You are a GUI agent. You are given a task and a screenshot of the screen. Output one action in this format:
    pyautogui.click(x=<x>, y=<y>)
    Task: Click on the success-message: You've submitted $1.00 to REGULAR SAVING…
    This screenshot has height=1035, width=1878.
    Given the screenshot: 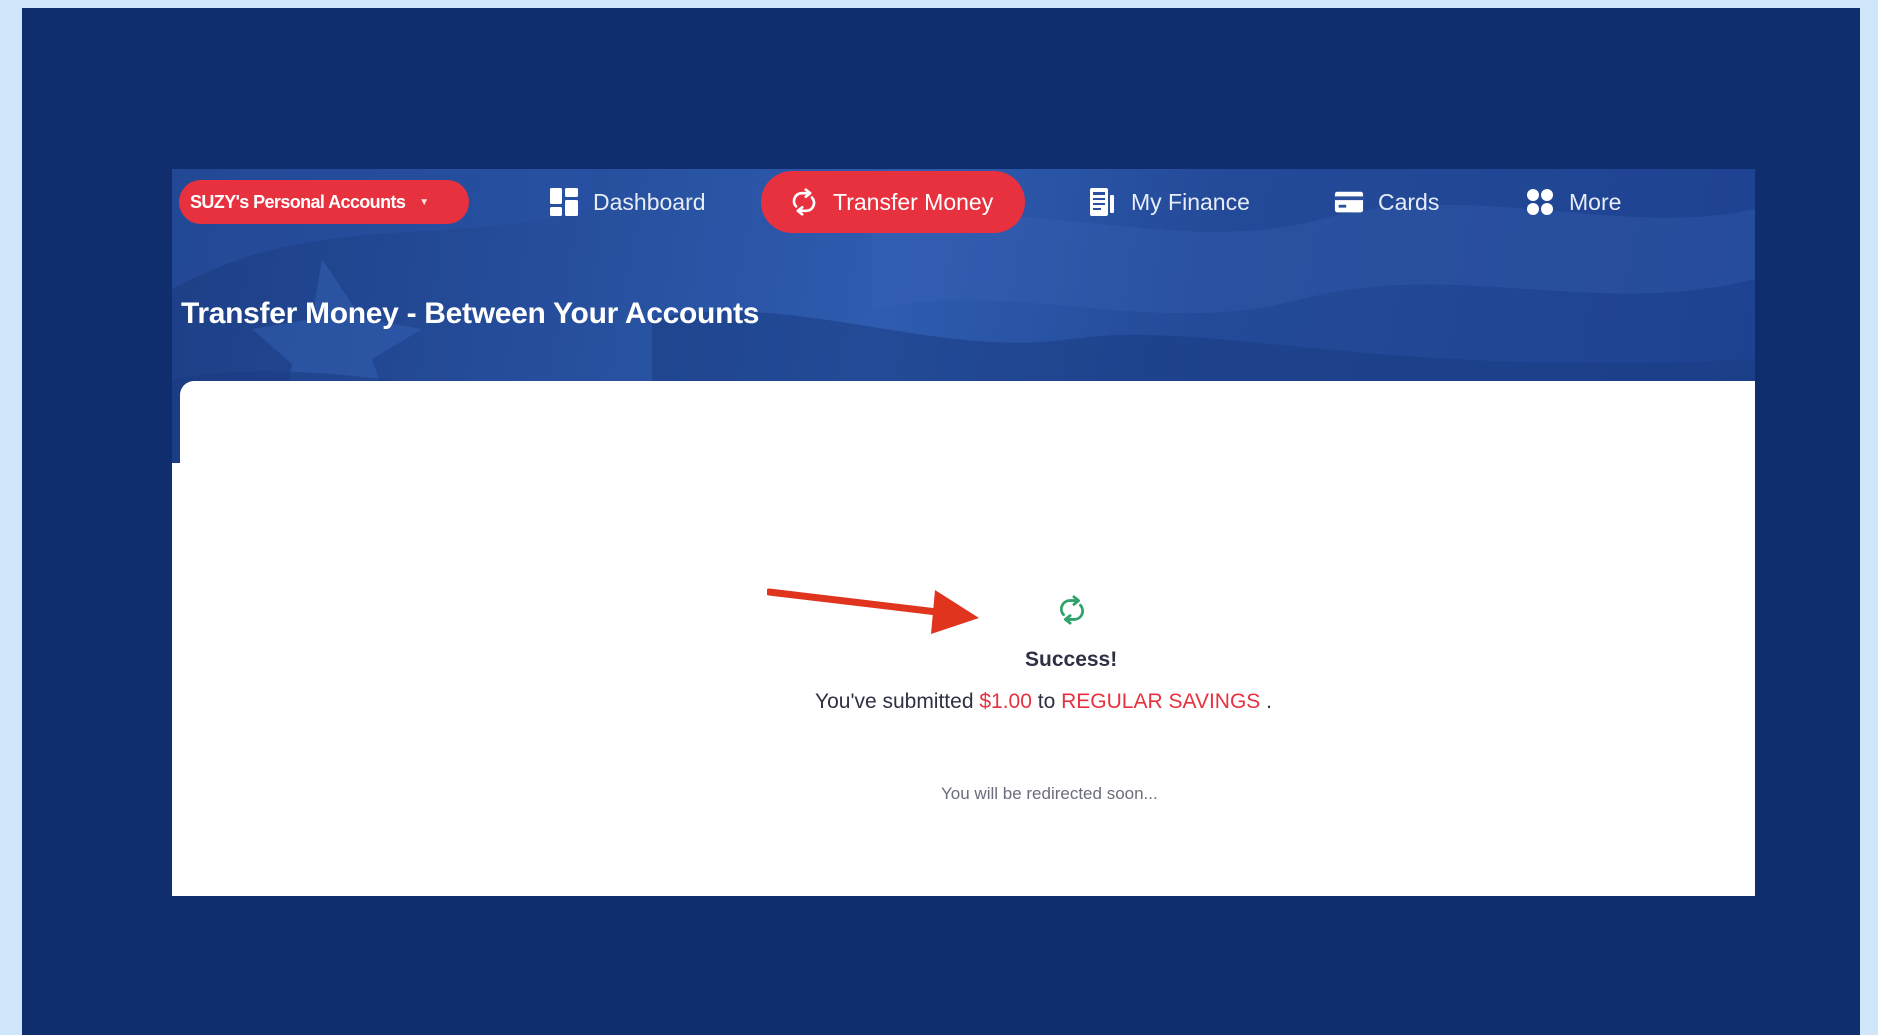 What is the action you would take?
    pyautogui.click(x=1043, y=702)
    